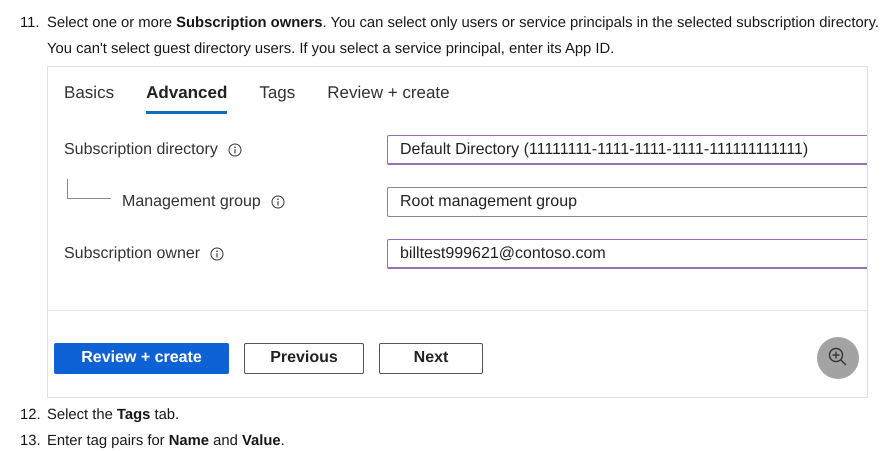 This screenshot has width=893, height=451. Describe the element at coordinates (838, 358) in the screenshot. I see `zoom-in-icon` at that location.